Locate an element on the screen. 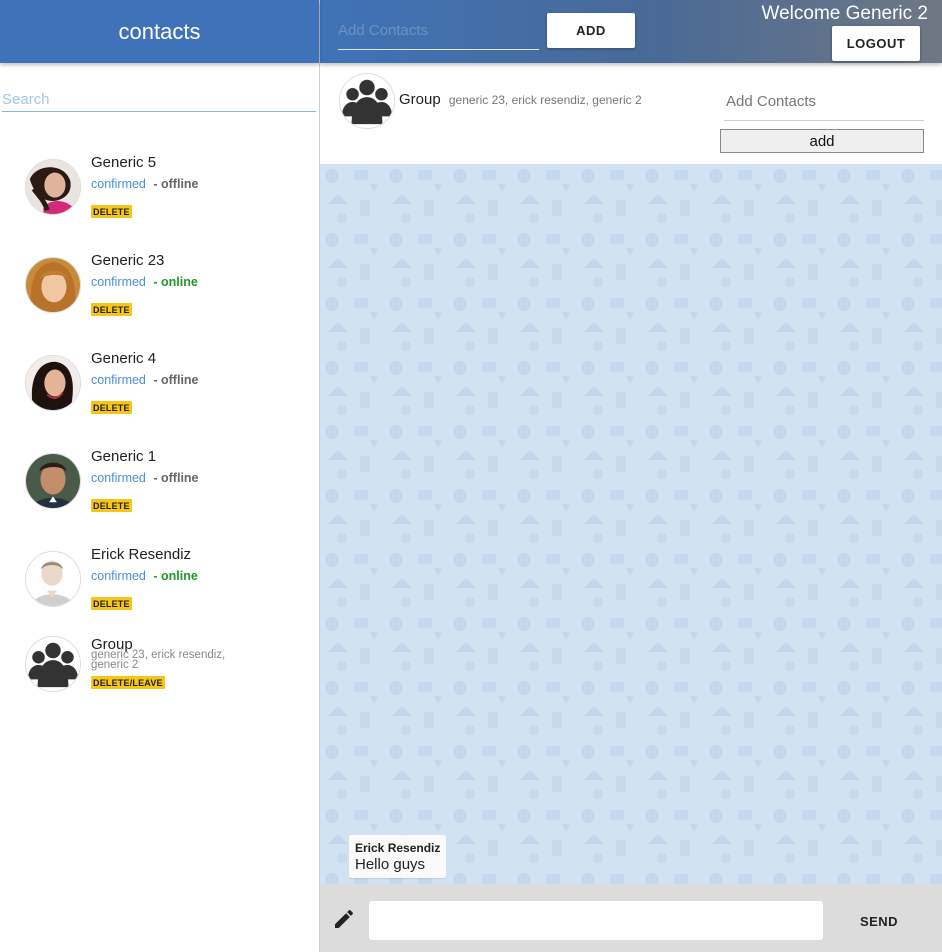  search-input is located at coordinates (159, 100).